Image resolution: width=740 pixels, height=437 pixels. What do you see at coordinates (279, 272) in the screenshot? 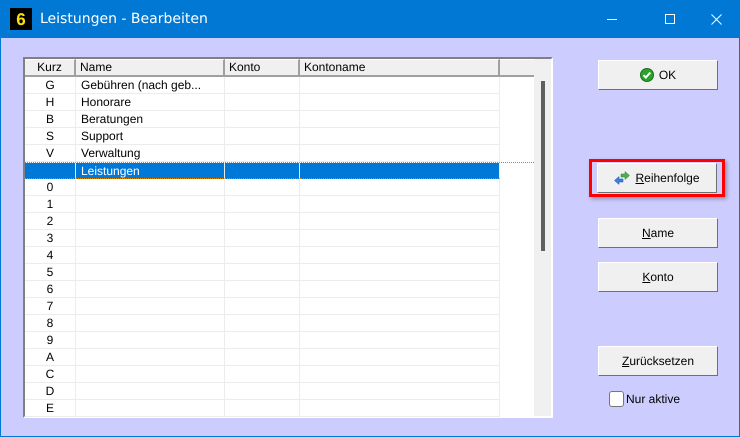
I see `table-row: 5` at bounding box center [279, 272].